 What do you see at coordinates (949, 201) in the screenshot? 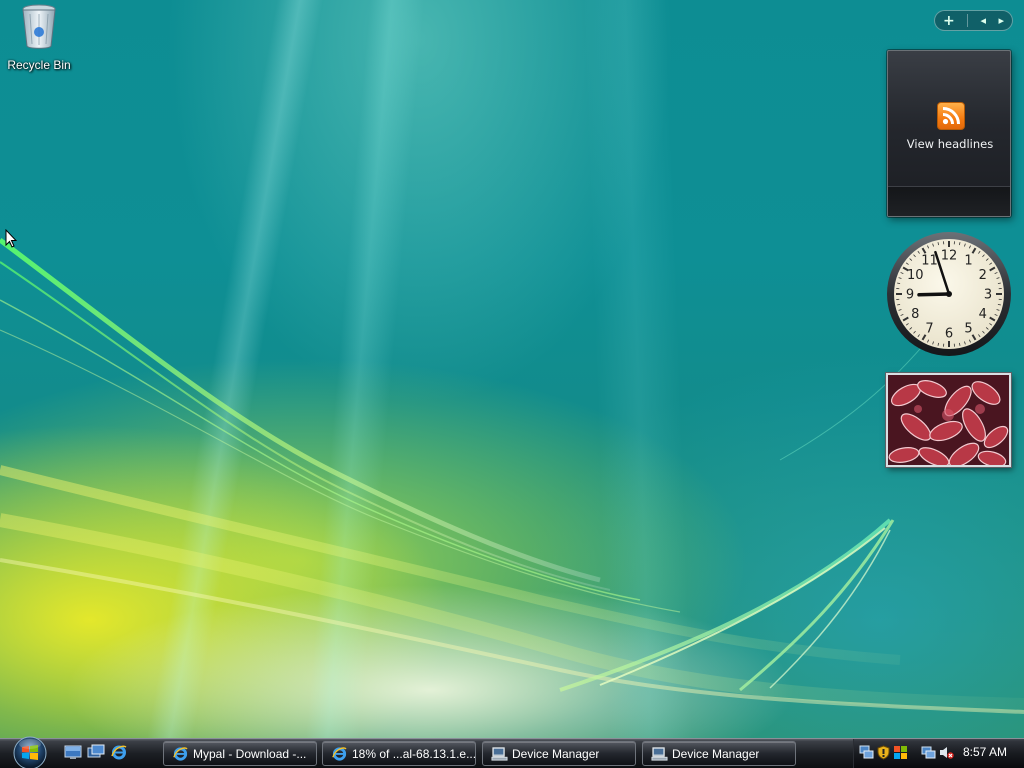
I see `feed-gadget-footer` at bounding box center [949, 201].